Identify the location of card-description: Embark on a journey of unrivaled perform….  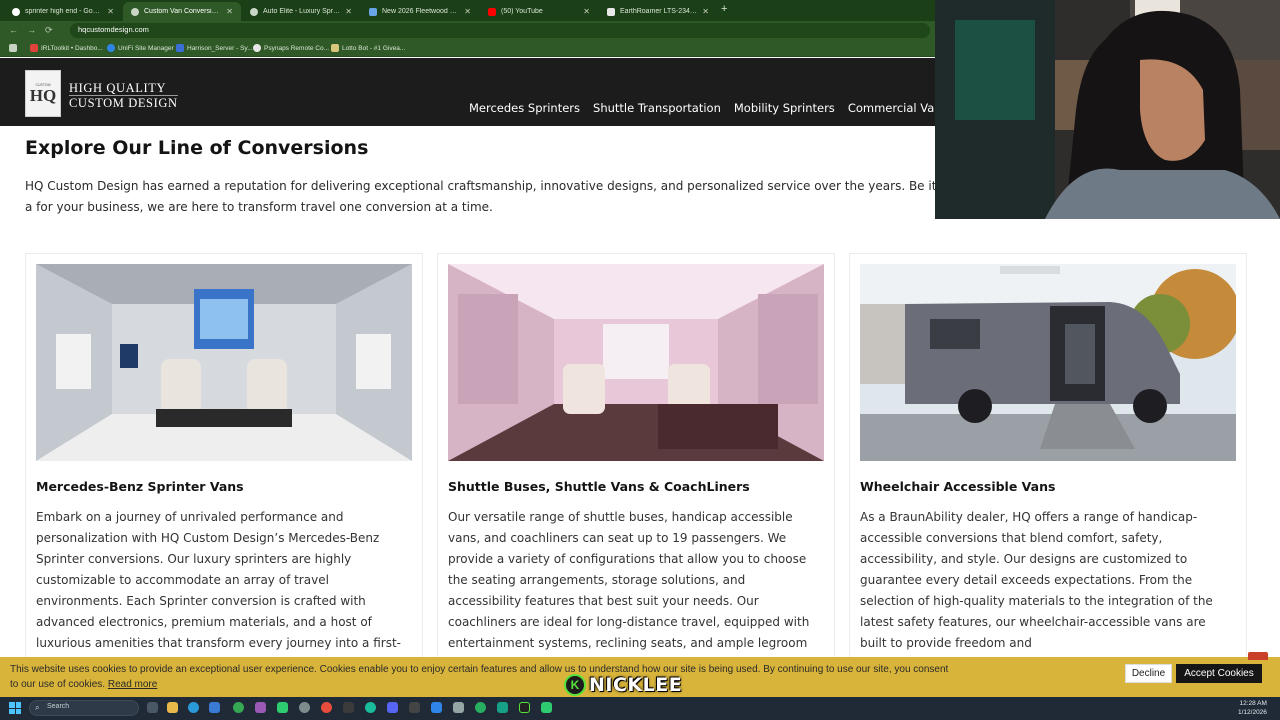
(218, 580).